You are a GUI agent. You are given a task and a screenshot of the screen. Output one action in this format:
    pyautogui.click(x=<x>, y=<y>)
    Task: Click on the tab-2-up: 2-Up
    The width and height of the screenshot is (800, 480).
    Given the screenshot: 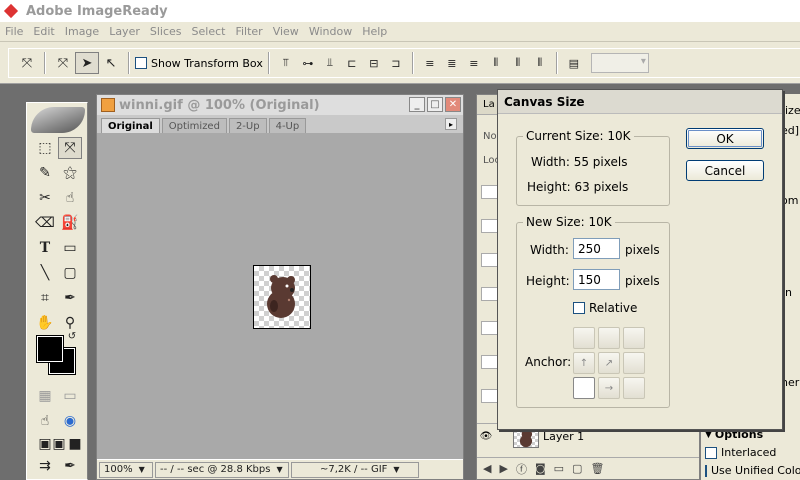 What is the action you would take?
    pyautogui.click(x=247, y=125)
    